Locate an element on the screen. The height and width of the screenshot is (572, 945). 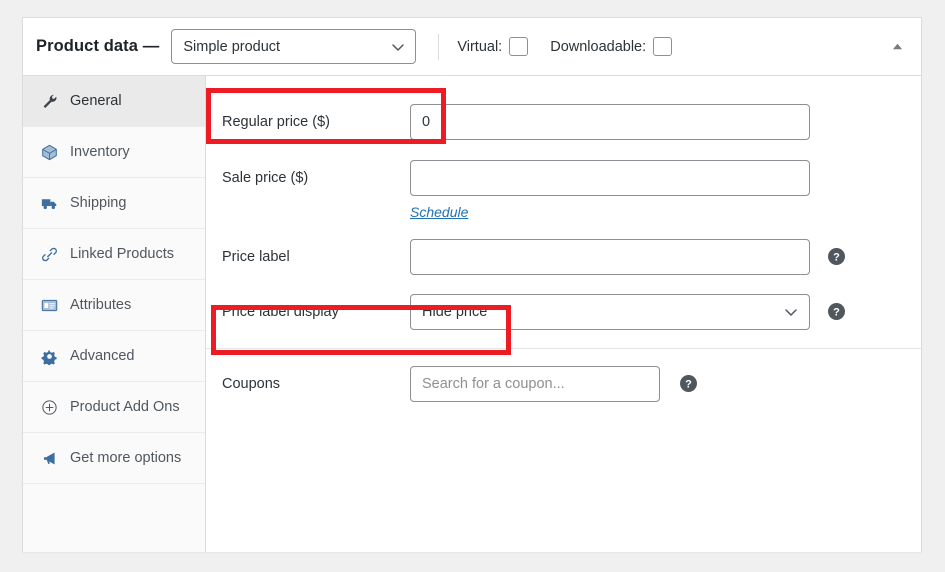
truck-icon is located at coordinates (49, 203).